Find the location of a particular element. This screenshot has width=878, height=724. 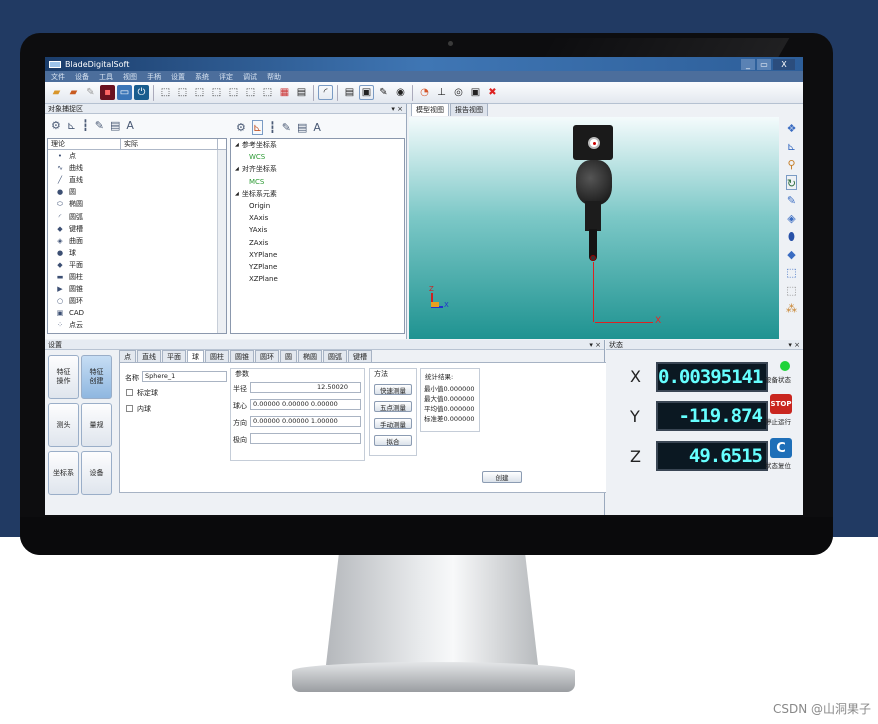

coordinate-system-button: 坐标系 is located at coordinates (63, 473).